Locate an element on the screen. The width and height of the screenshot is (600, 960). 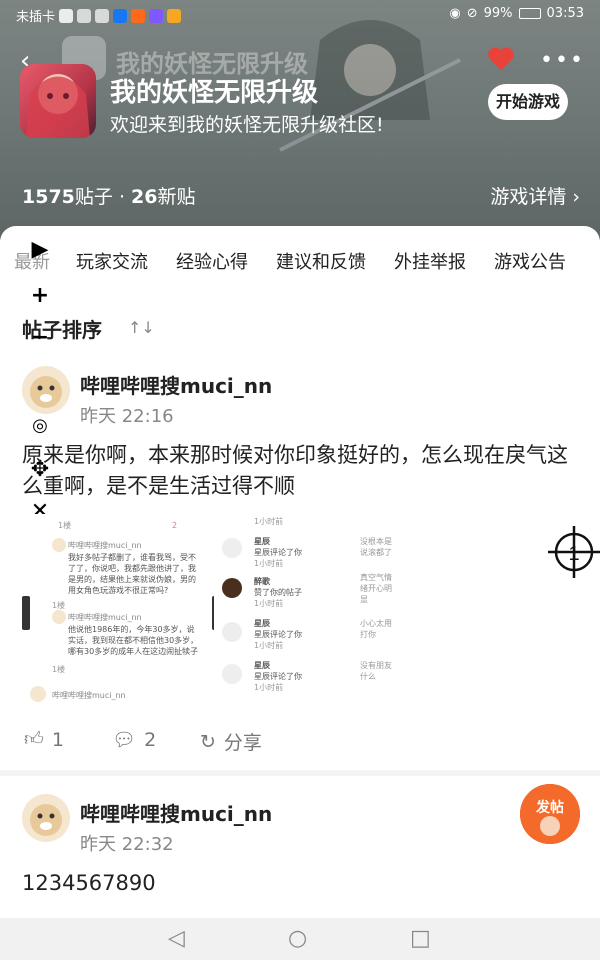
plus-icon: + is located at coordinates (40, 296).